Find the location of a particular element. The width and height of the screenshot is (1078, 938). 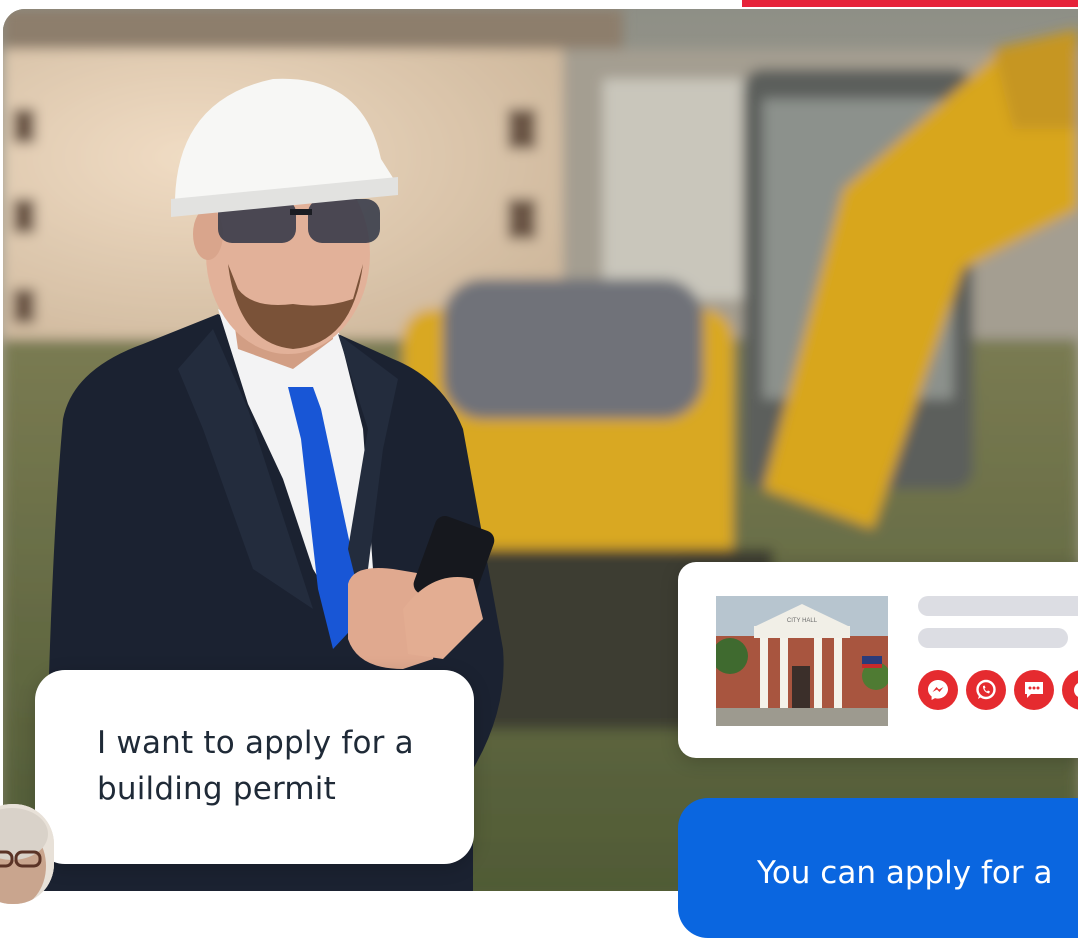

messenger-icon is located at coordinates (938, 690).